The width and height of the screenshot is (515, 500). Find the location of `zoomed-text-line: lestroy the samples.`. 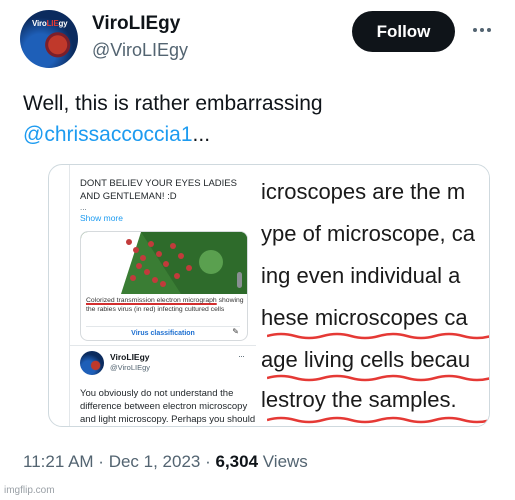

zoomed-text-line: lestroy the samples. is located at coordinates (359, 399).